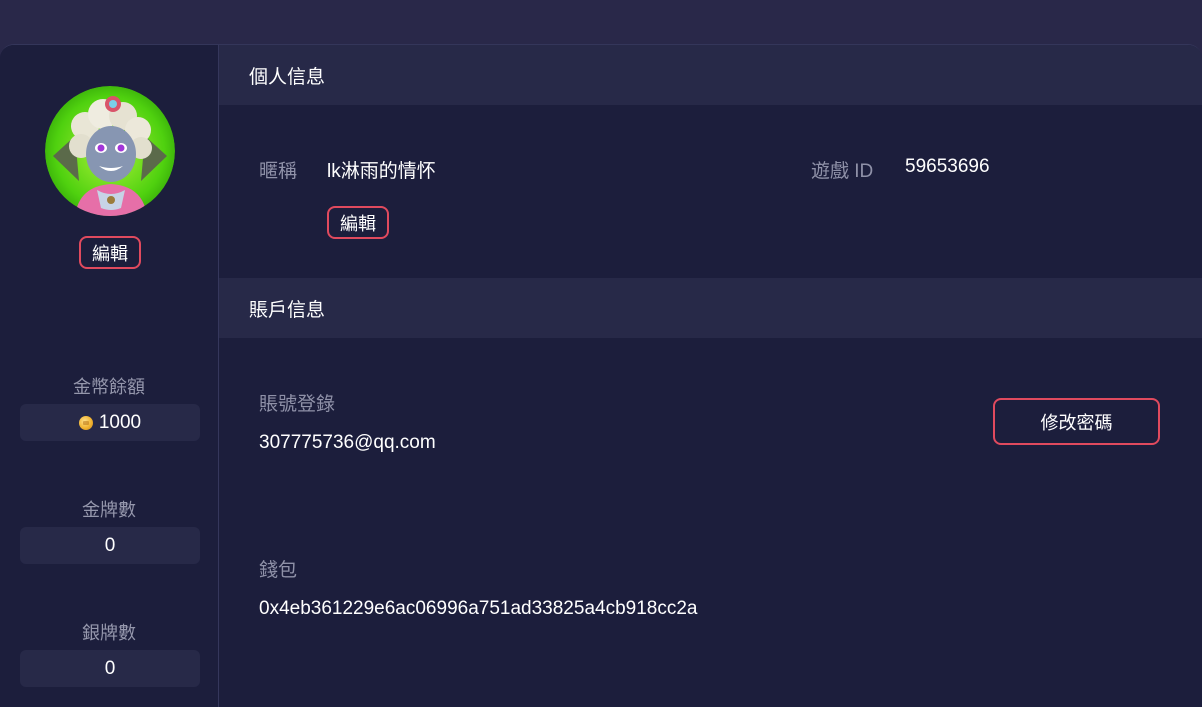  What do you see at coordinates (1076, 421) in the screenshot?
I see `change-password-button: 修改密碼` at bounding box center [1076, 421].